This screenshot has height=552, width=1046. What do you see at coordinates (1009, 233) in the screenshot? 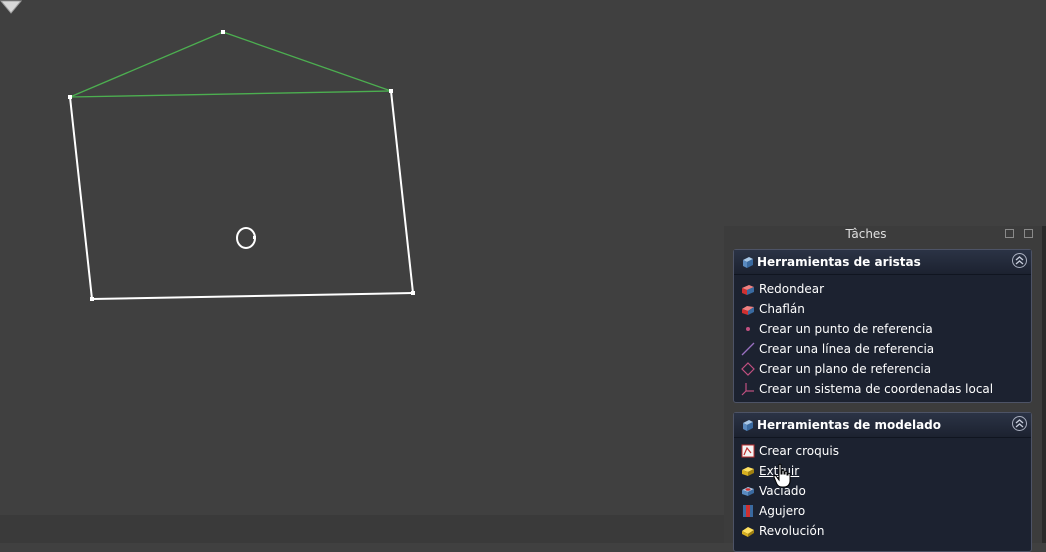
I see `panel-float-button` at bounding box center [1009, 233].